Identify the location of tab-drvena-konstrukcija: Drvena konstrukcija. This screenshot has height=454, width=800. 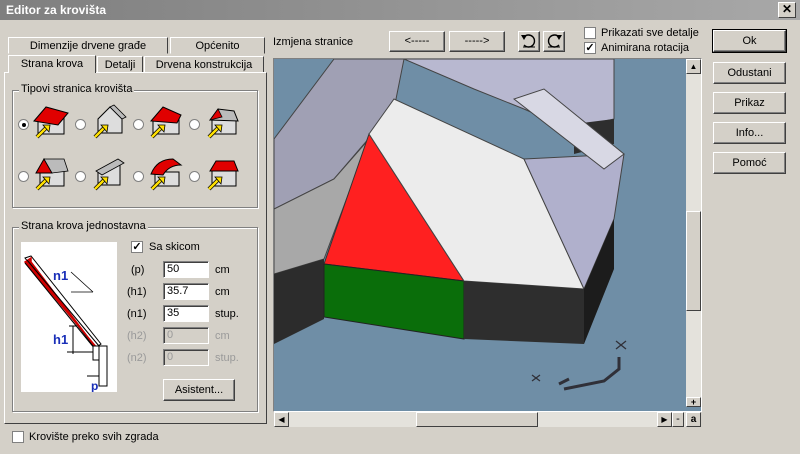
(204, 64).